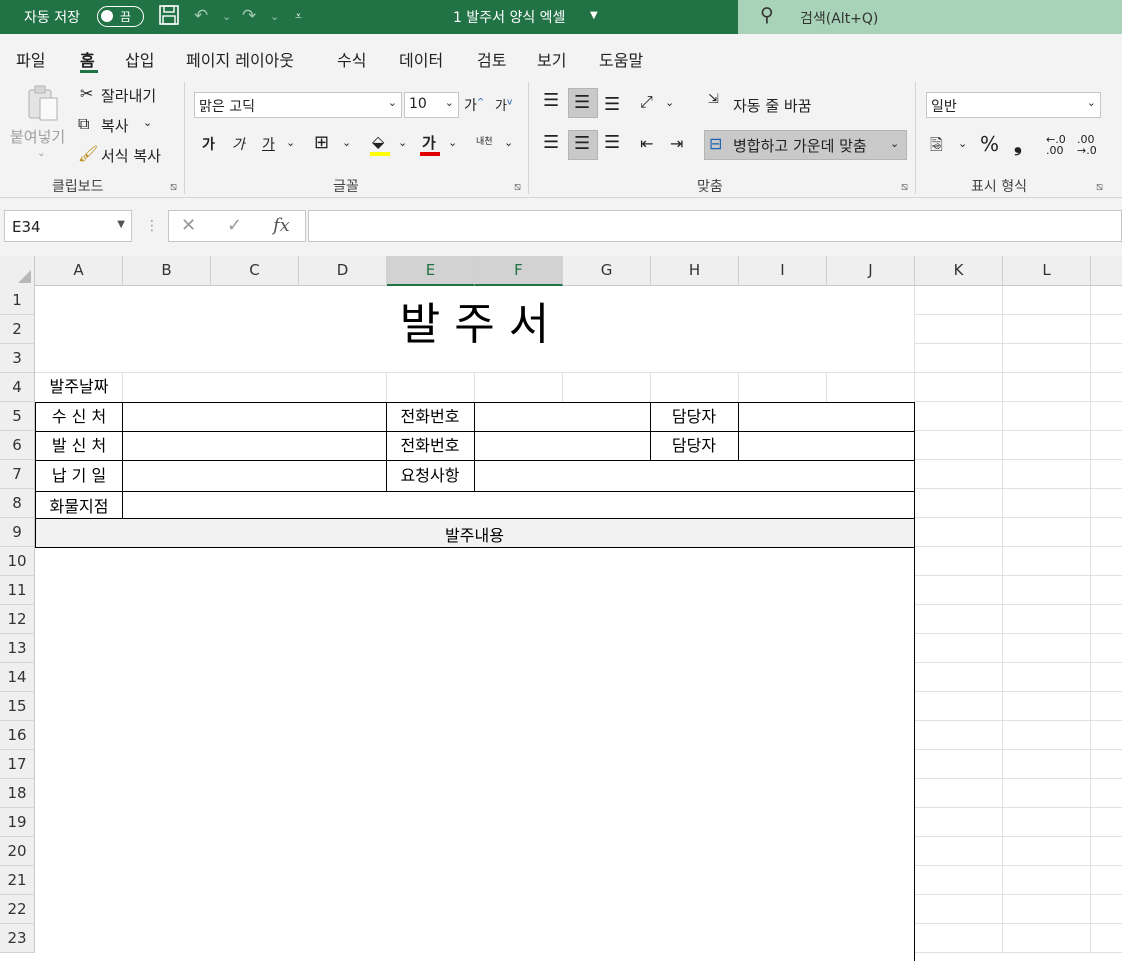  What do you see at coordinates (188, 225) in the screenshot?
I see `cancel-icon: ✕` at bounding box center [188, 225].